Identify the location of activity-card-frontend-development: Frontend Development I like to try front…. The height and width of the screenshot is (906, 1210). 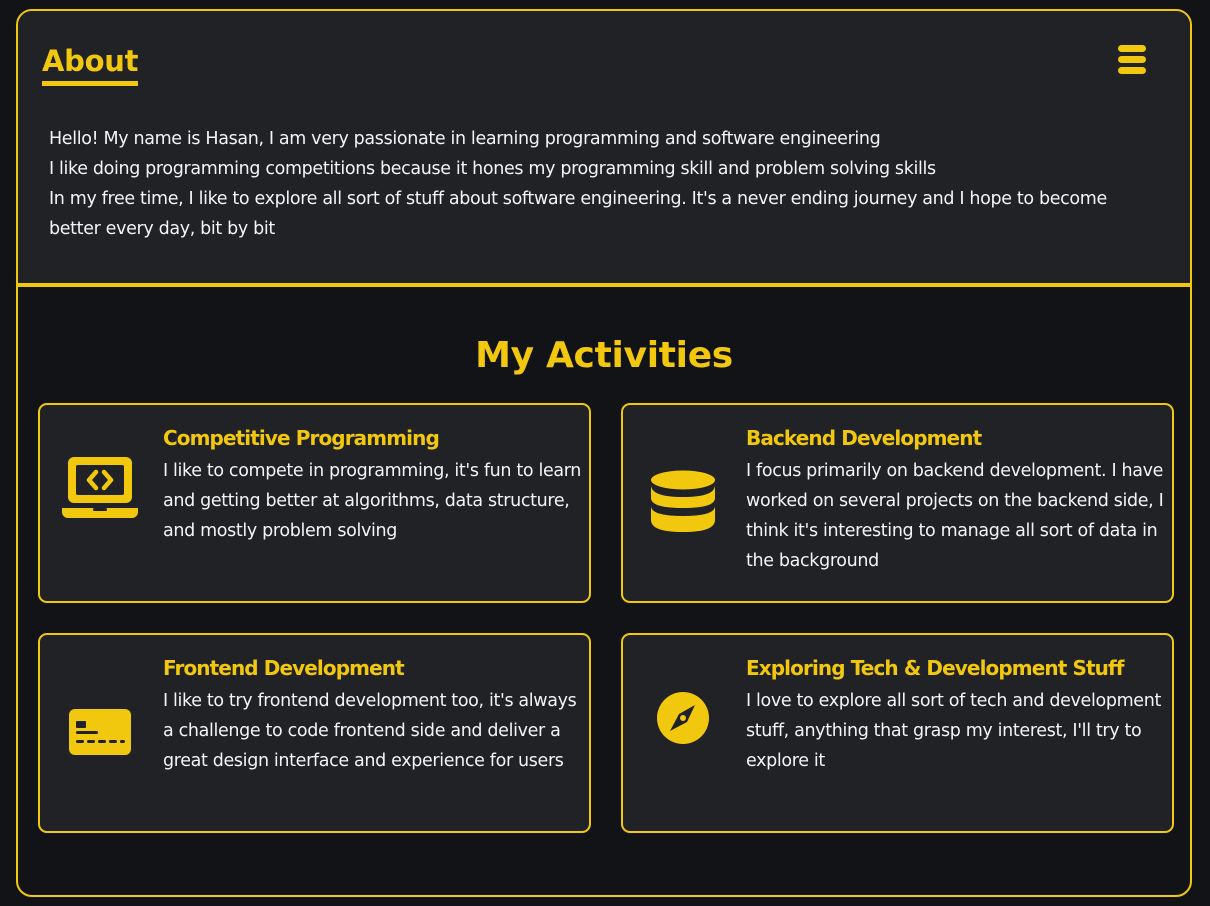
(314, 733).